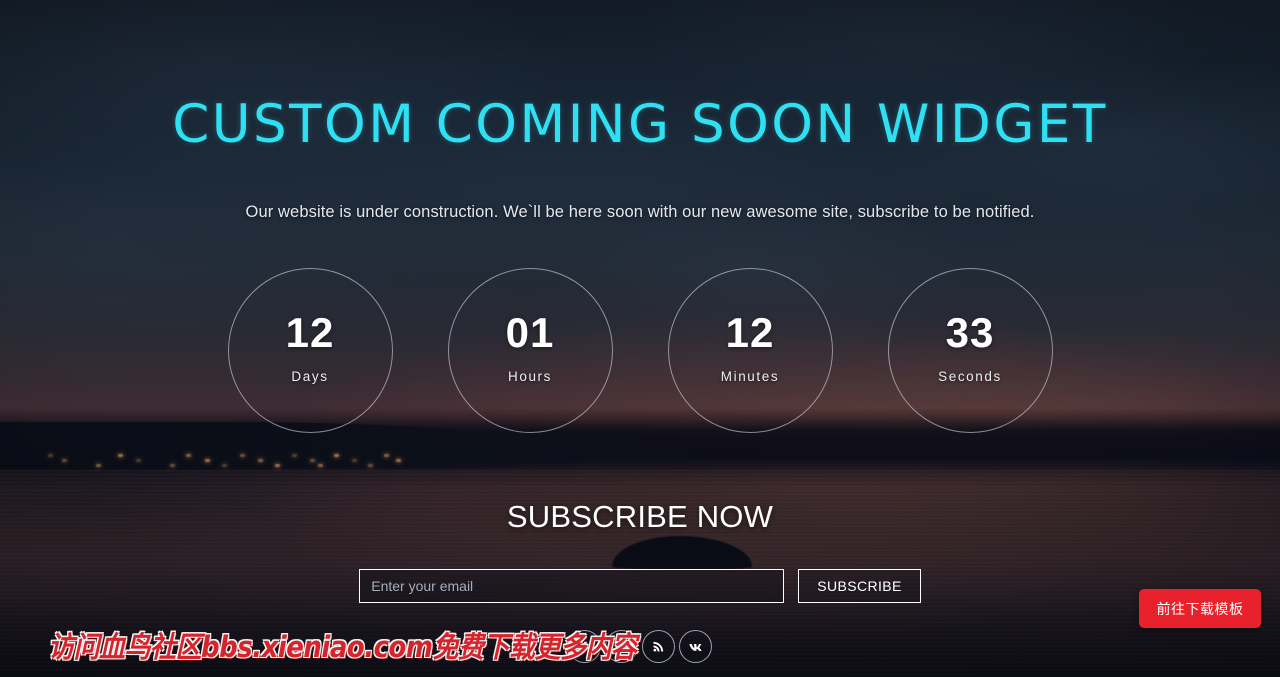 This screenshot has width=1280, height=677. What do you see at coordinates (572, 586) in the screenshot?
I see `email-input` at bounding box center [572, 586].